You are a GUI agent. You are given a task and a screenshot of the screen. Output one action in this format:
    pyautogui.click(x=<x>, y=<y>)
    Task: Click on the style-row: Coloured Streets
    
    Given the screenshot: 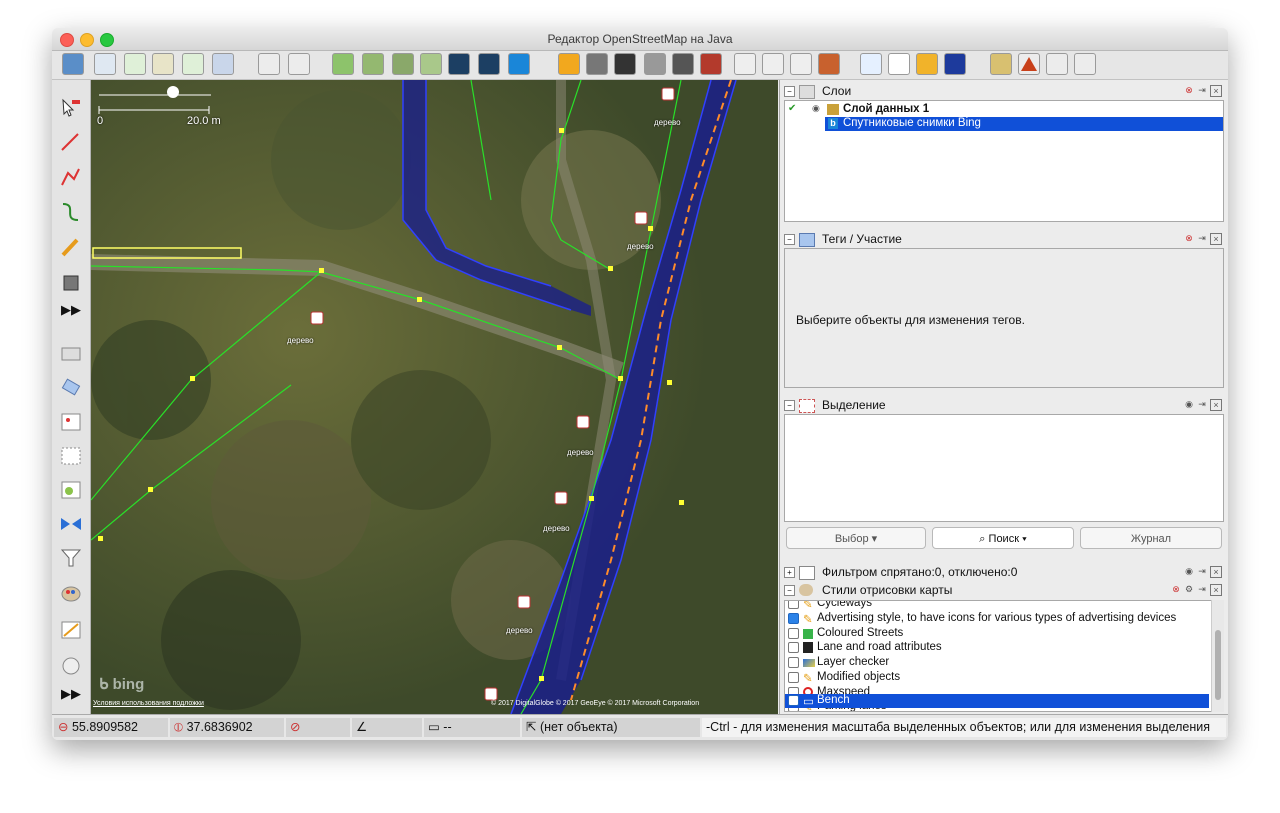 What is the action you would take?
    pyautogui.click(x=997, y=634)
    